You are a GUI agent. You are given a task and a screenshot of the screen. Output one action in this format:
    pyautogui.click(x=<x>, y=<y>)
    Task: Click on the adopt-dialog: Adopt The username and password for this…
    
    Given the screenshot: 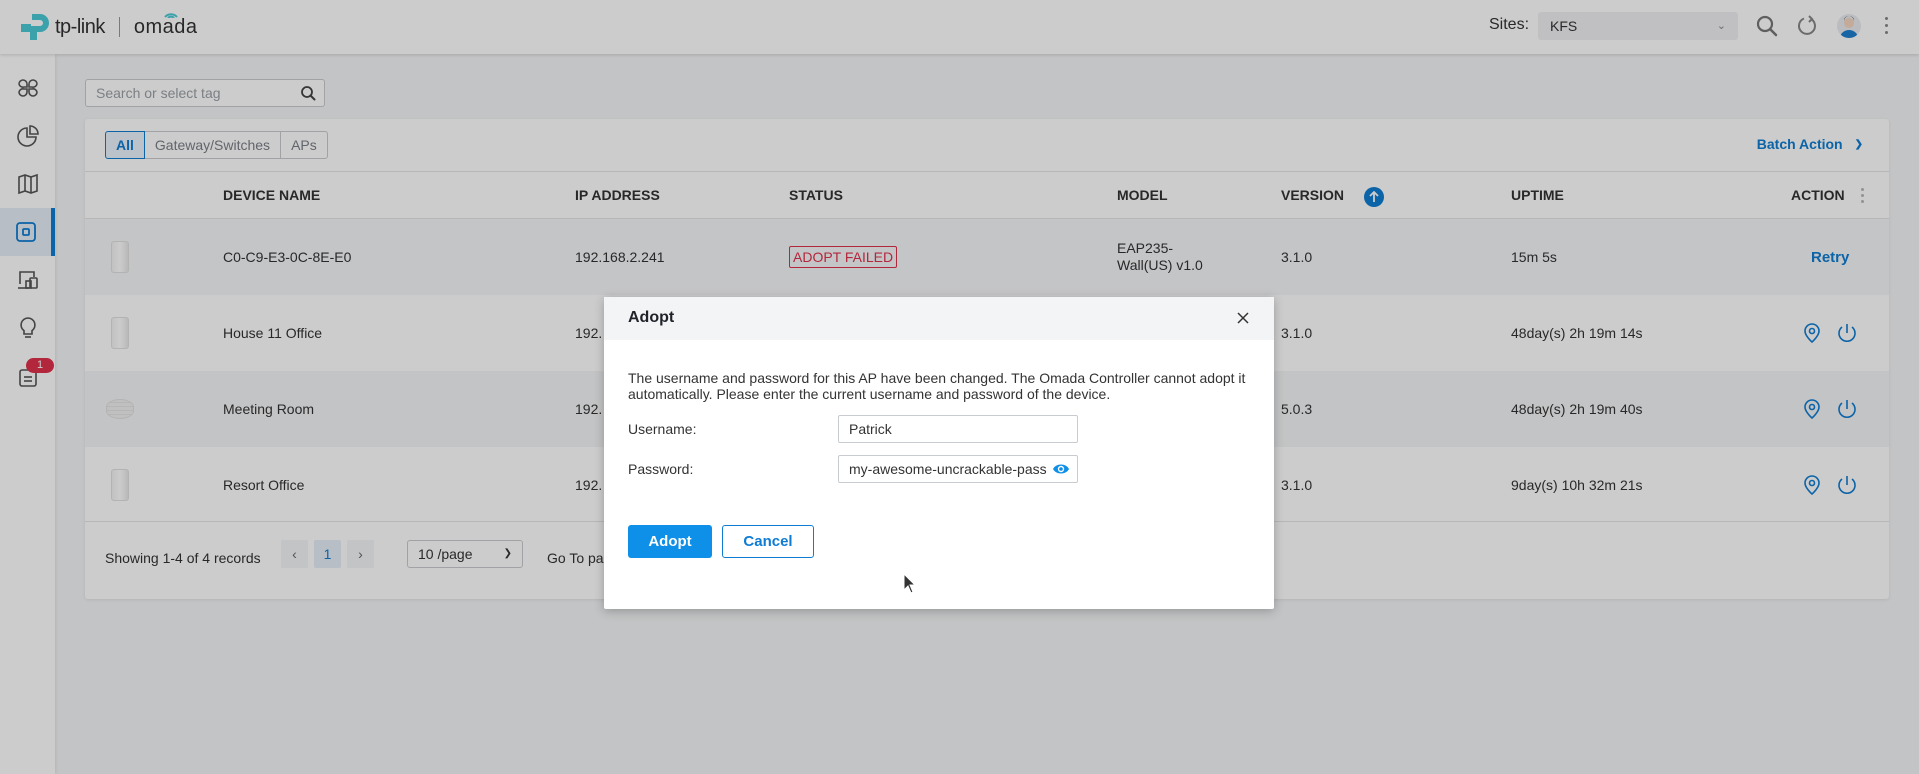 What is the action you would take?
    pyautogui.click(x=939, y=453)
    